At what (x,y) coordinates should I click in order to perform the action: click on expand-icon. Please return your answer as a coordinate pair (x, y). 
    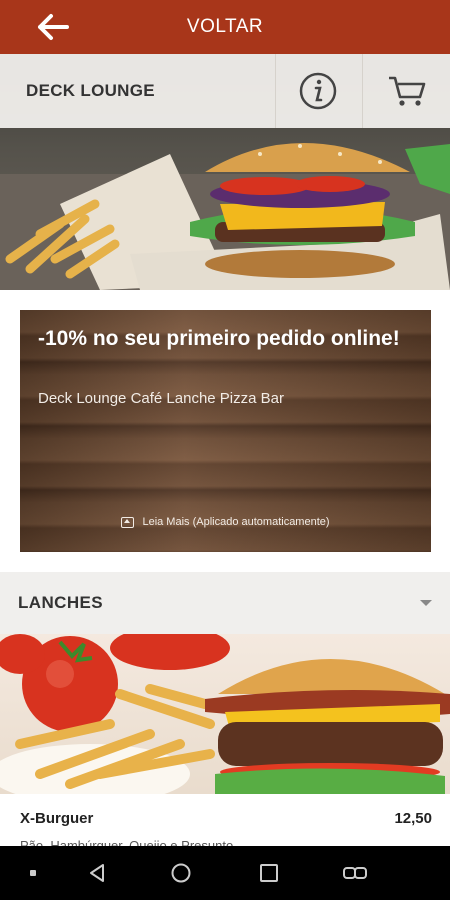
    Looking at the image, I should click on (128, 522).